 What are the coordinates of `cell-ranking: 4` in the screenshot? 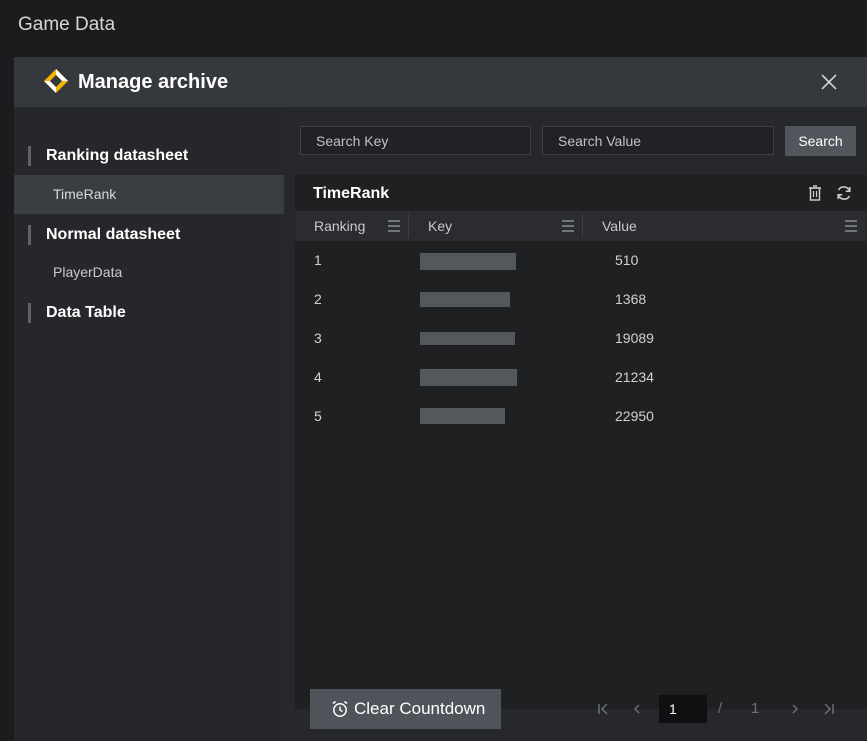 It's located at (318, 377).